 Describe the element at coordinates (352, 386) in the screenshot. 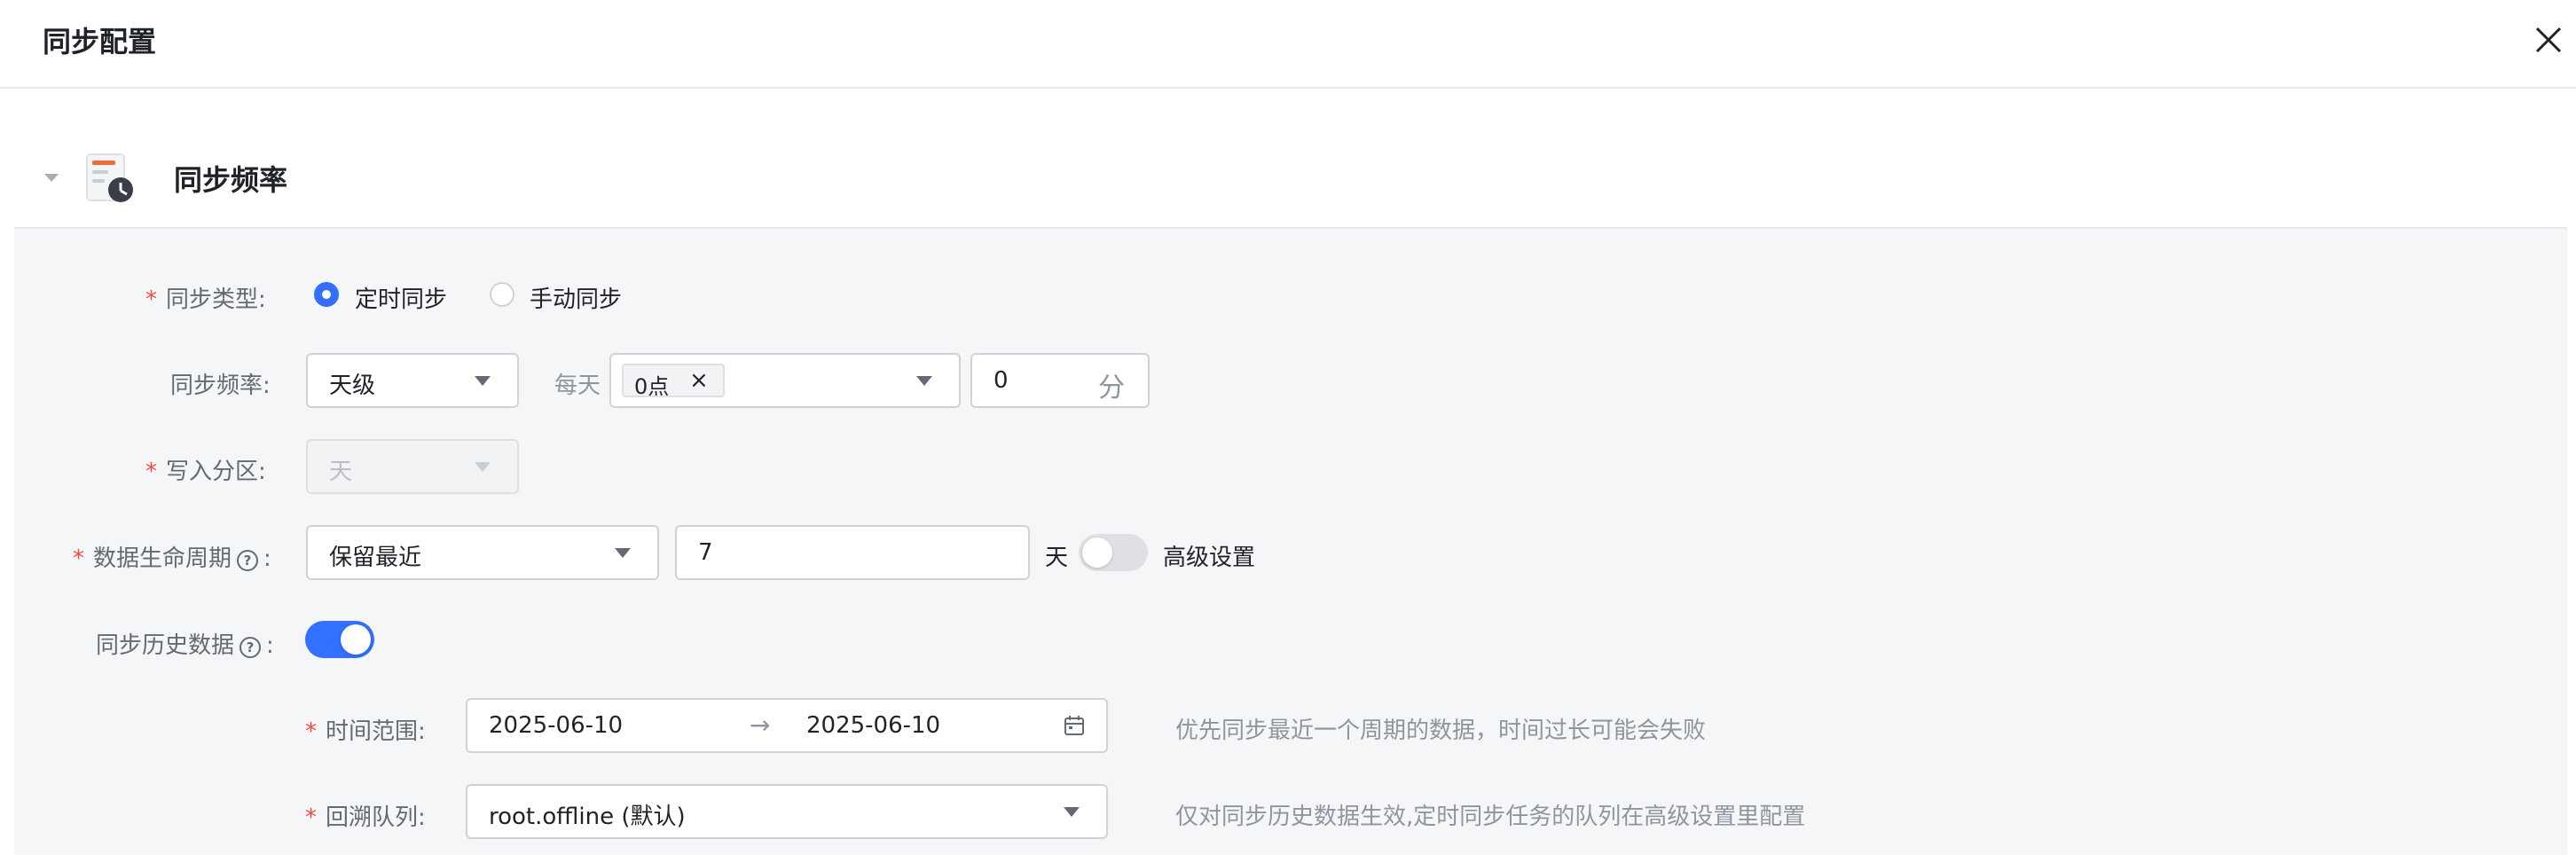

I see `frequency-period-value: 天级` at that location.